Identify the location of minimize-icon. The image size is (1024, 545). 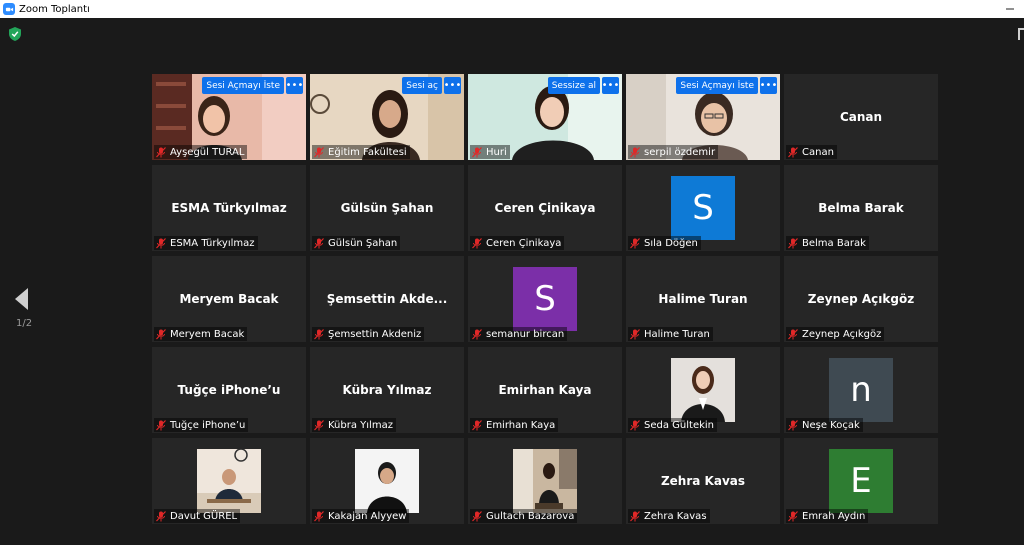
(1010, 9).